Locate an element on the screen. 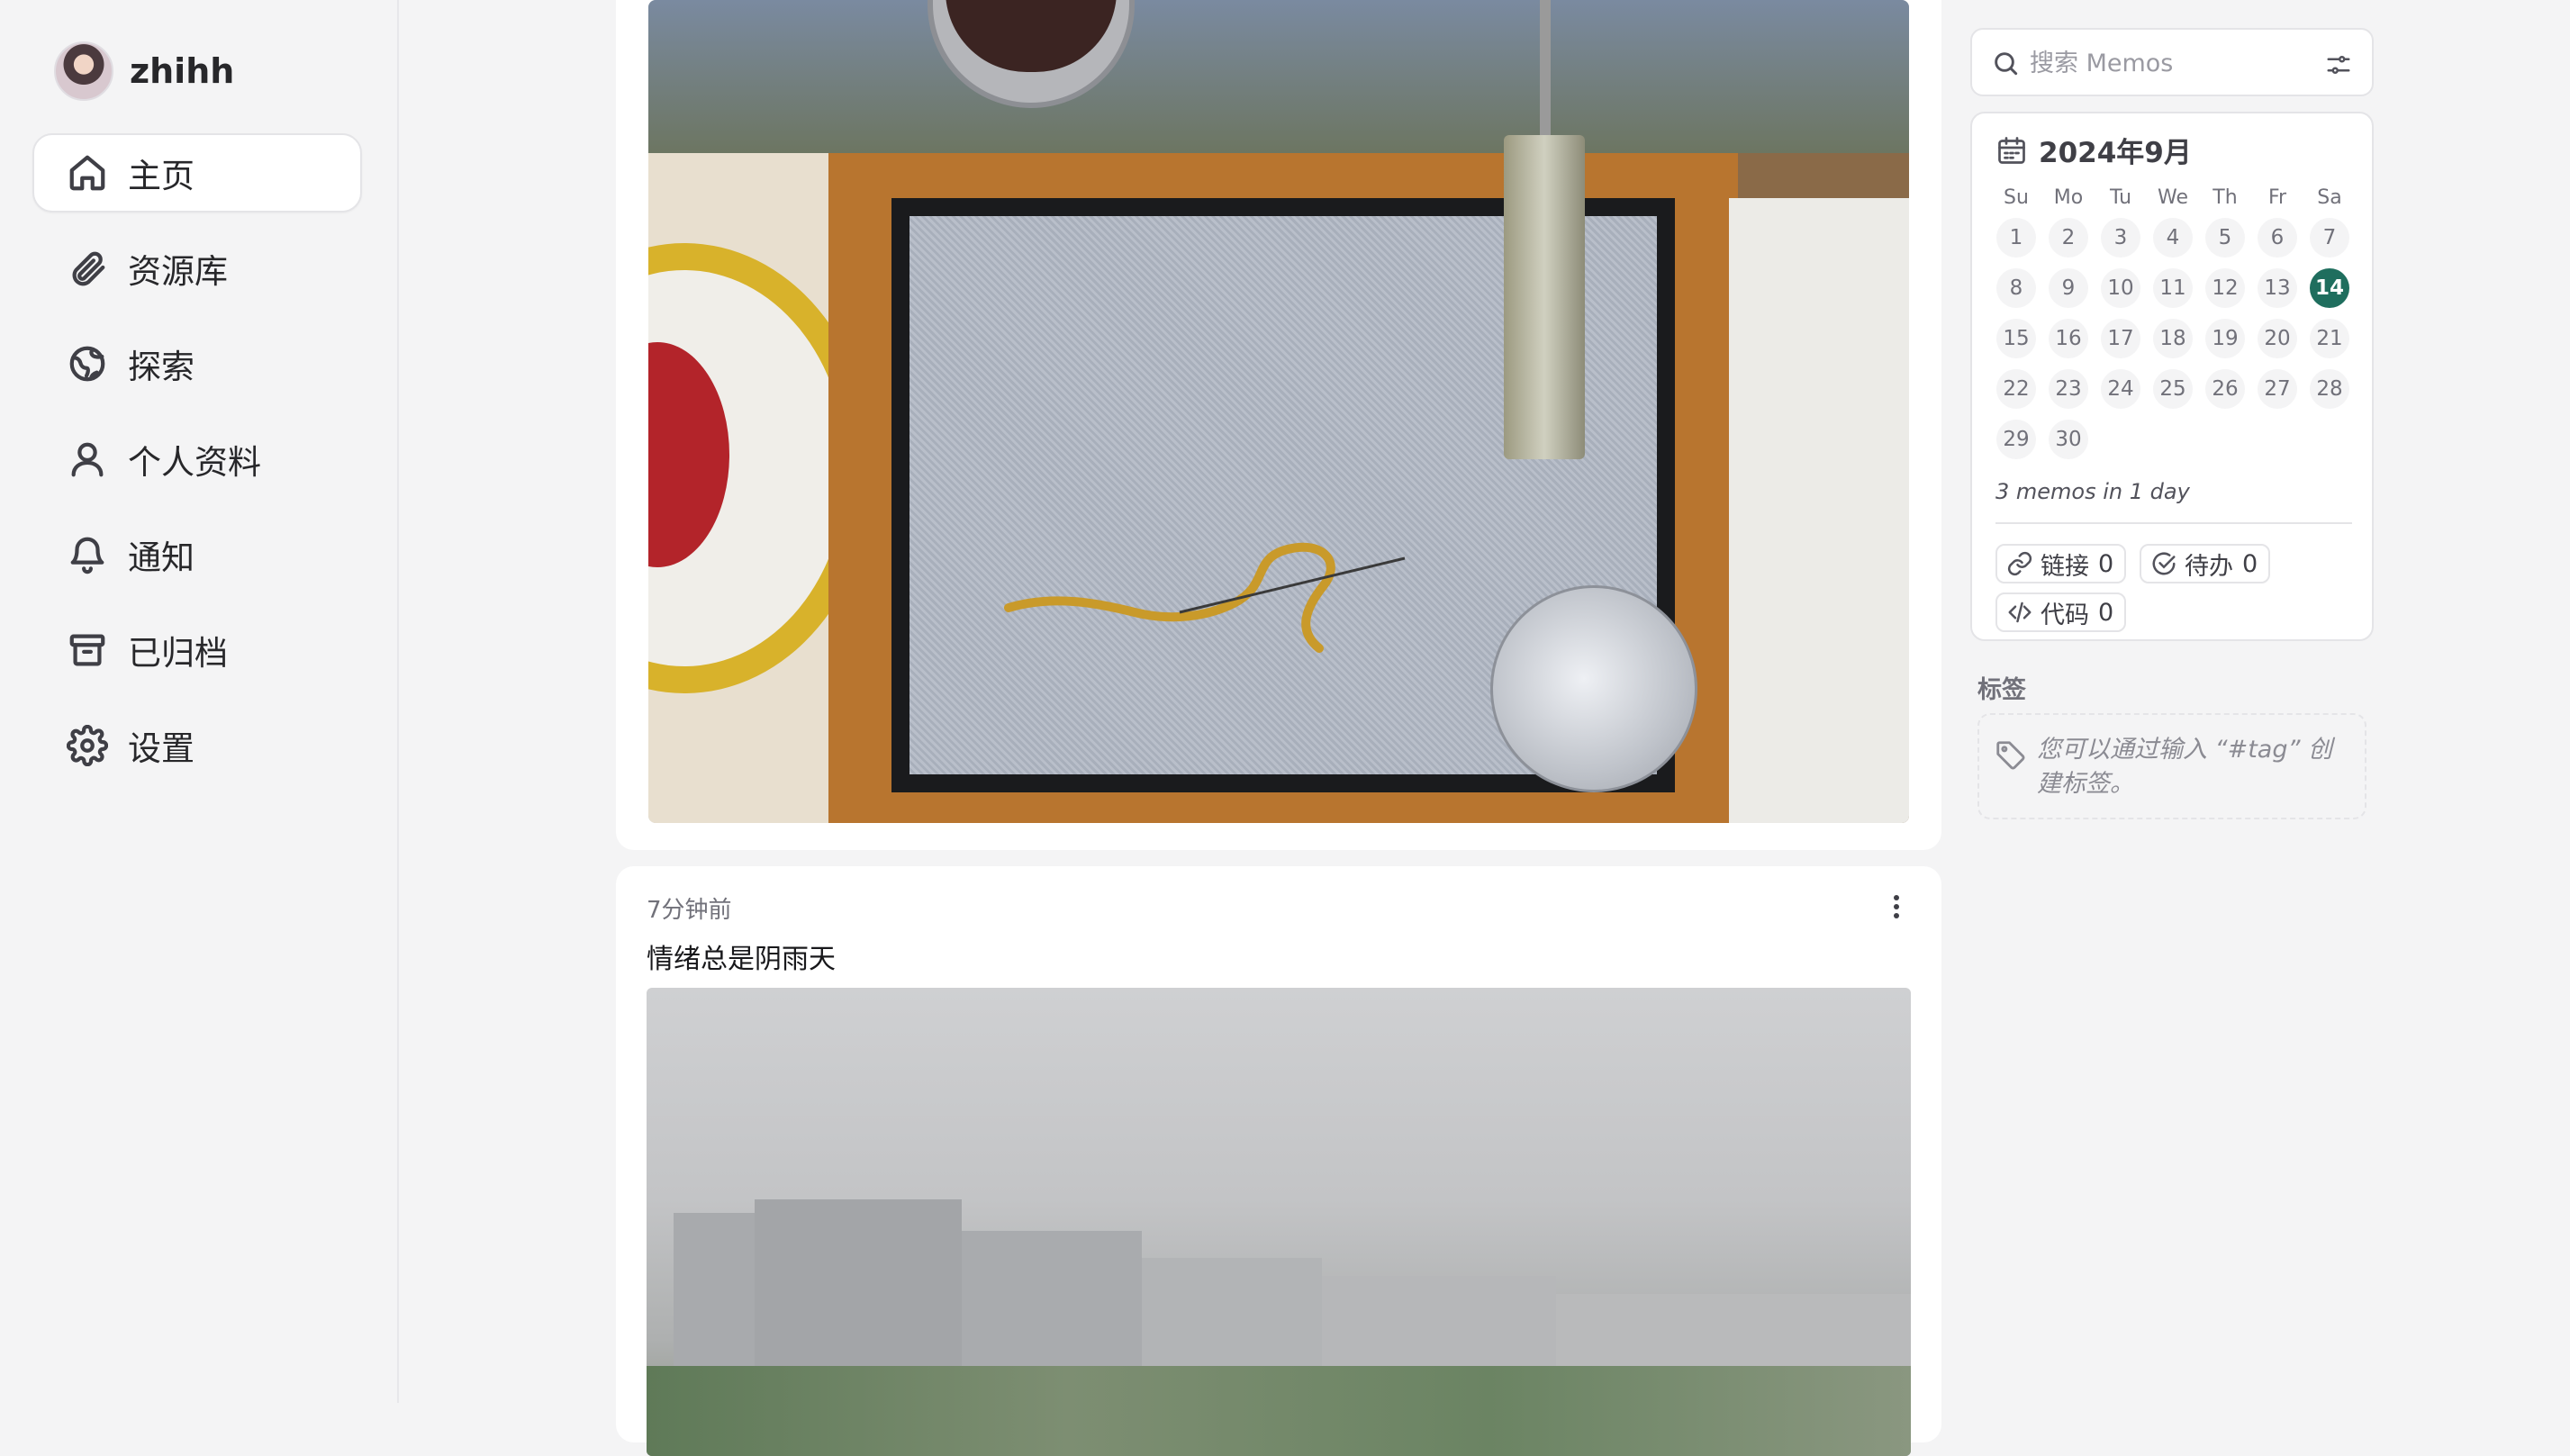  calendar-day: 25 is located at coordinates (2173, 389).